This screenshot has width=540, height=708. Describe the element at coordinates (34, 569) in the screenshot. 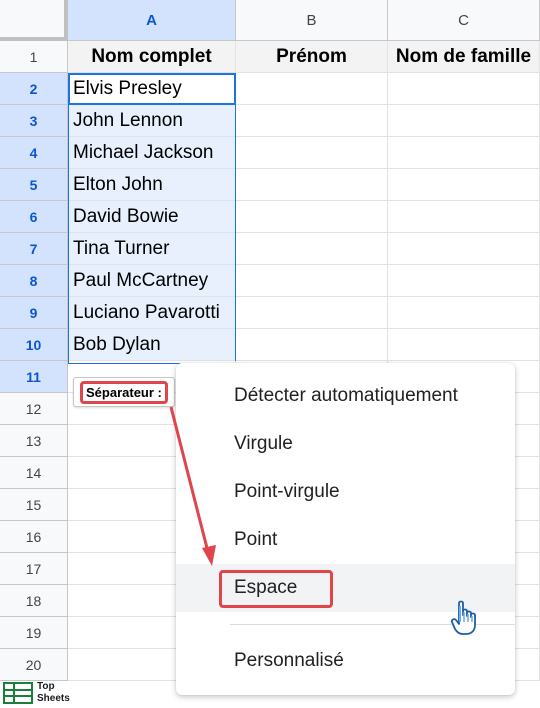

I see `row-header-17: 17` at that location.